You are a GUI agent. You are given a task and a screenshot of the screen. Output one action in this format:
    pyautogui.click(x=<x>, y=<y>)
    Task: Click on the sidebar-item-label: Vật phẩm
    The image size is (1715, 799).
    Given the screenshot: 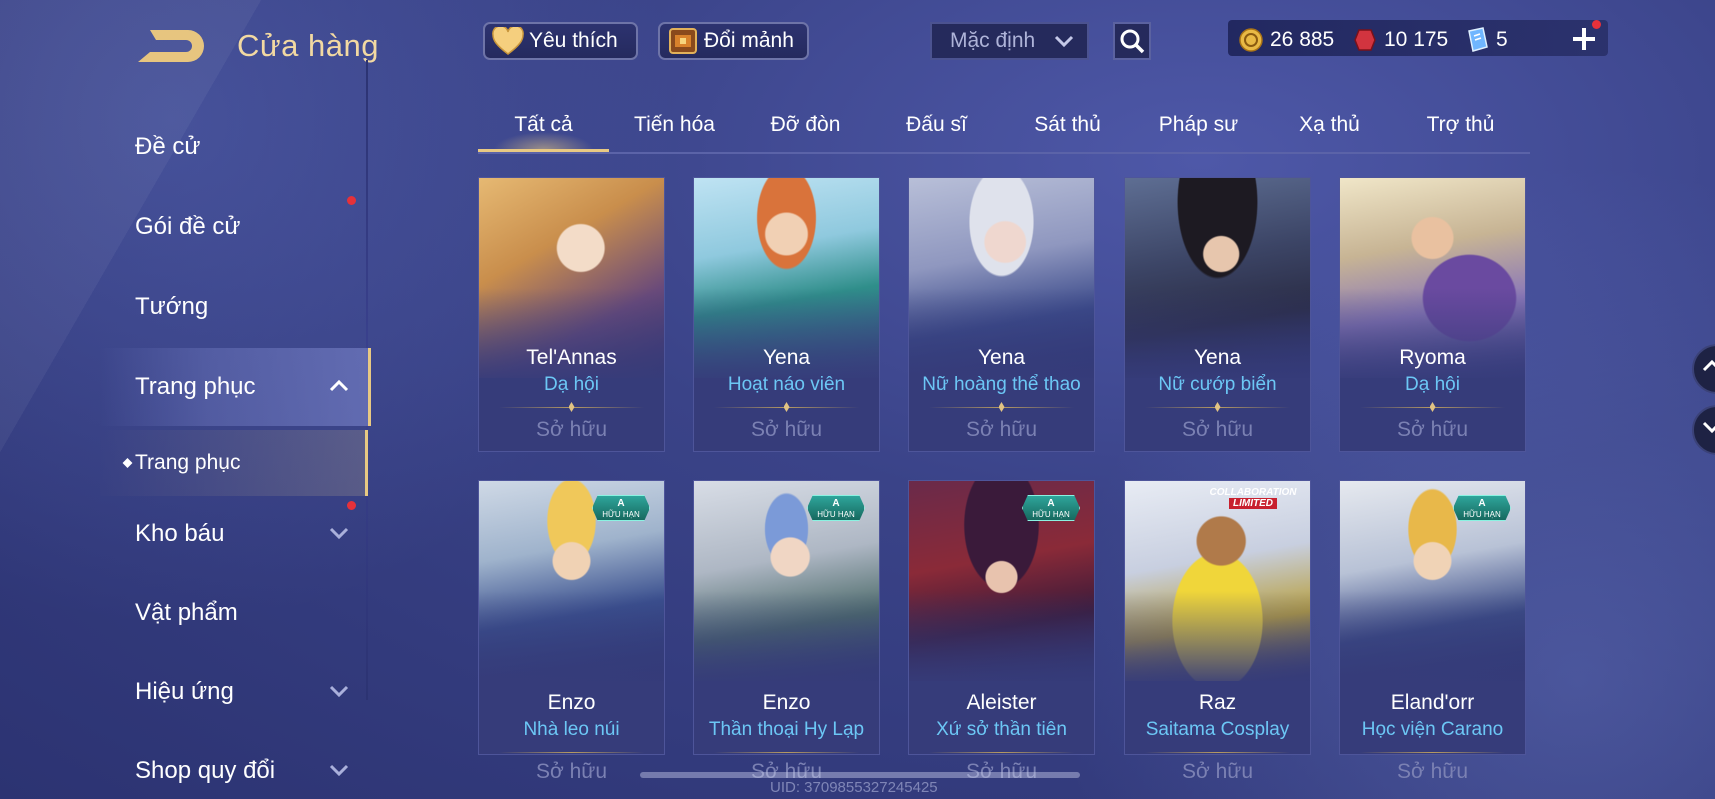 What is the action you would take?
    pyautogui.click(x=186, y=612)
    